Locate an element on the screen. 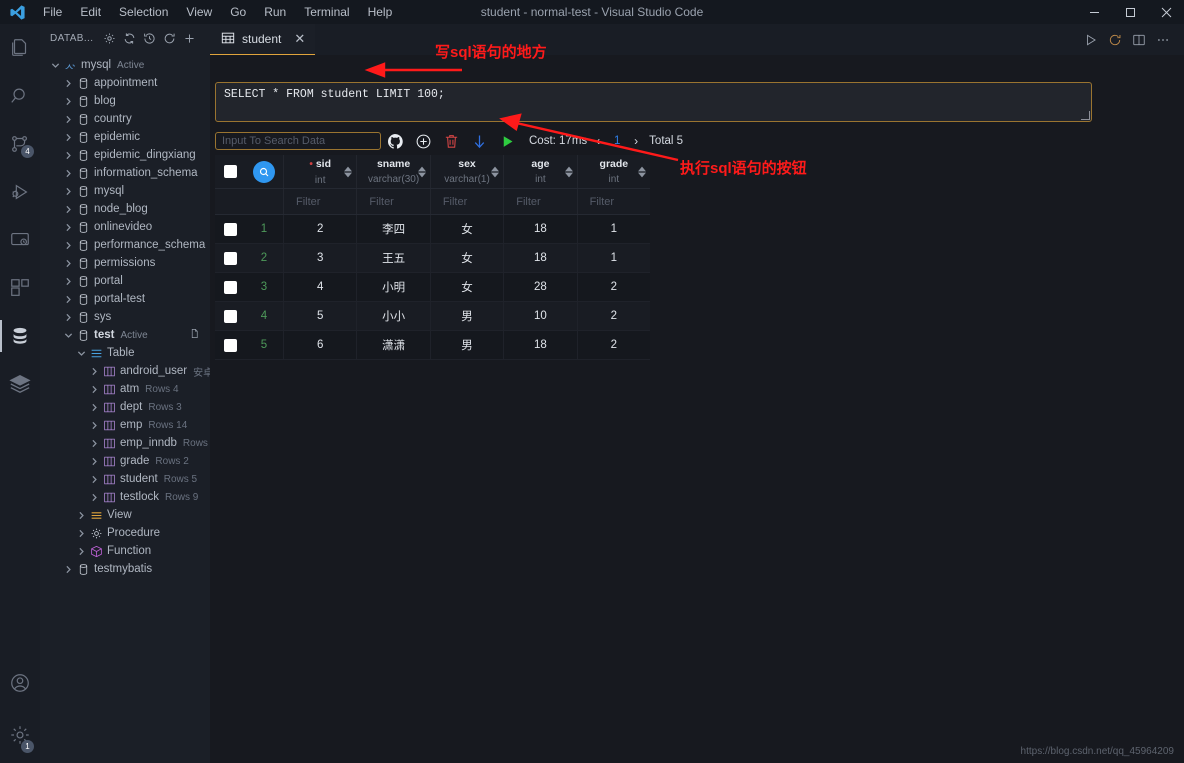 This screenshot has height=763, width=1184. tree-item-student: student Rows 5 is located at coordinates (125, 479).